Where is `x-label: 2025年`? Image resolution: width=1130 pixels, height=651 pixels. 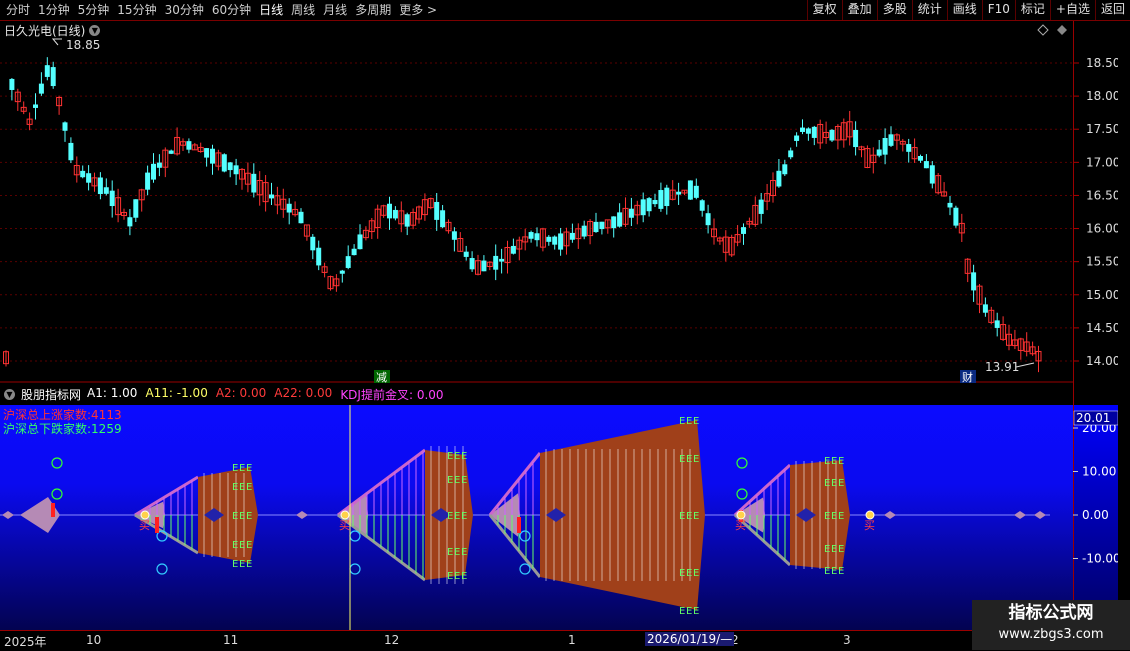 x-label: 2025年 is located at coordinates (25, 642).